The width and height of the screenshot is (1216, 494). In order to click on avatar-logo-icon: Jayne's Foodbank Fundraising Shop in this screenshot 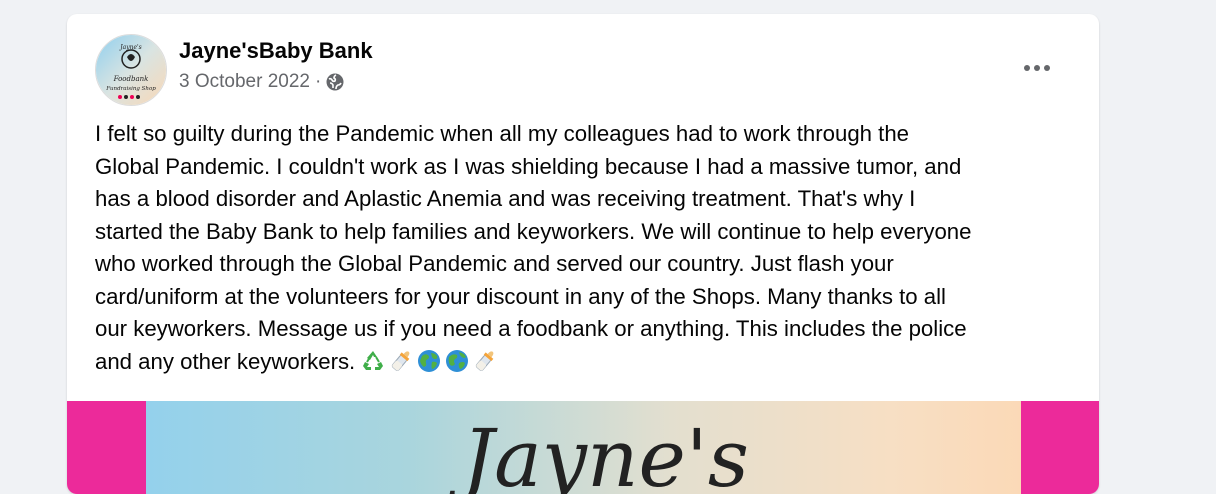, I will do `click(131, 70)`.